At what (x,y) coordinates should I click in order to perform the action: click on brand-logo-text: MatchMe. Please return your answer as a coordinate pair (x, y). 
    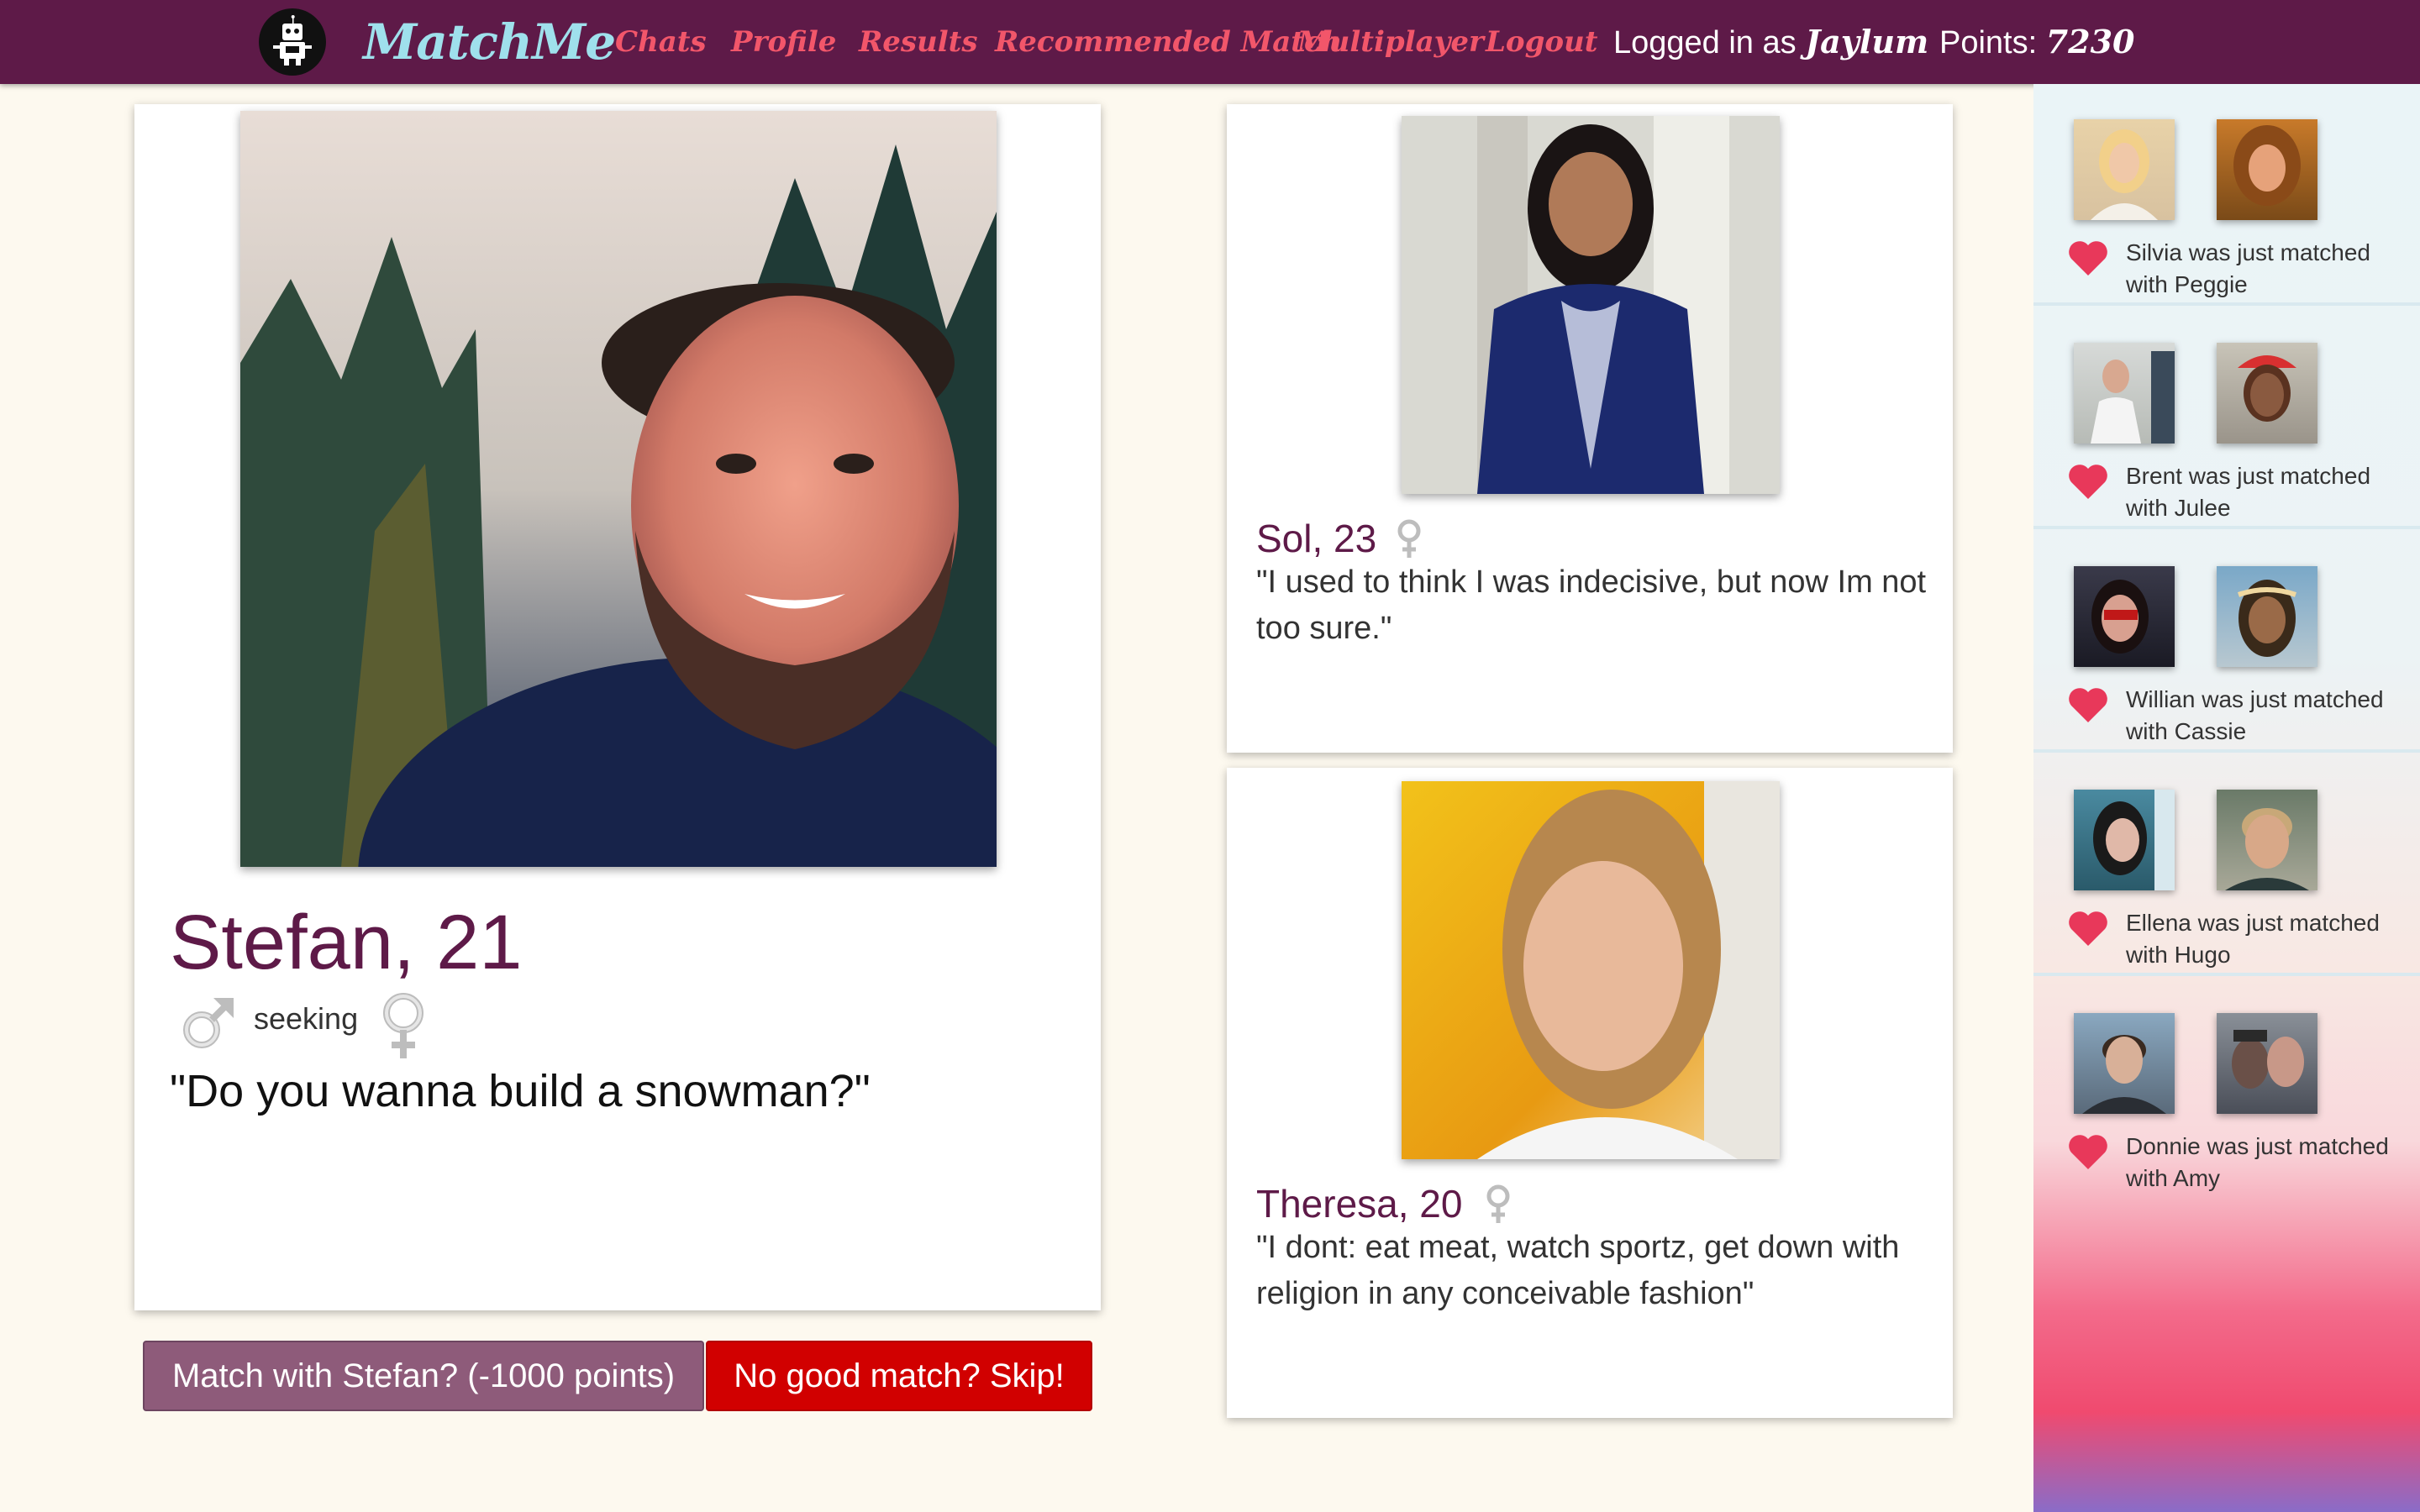
    Looking at the image, I should click on (490, 42).